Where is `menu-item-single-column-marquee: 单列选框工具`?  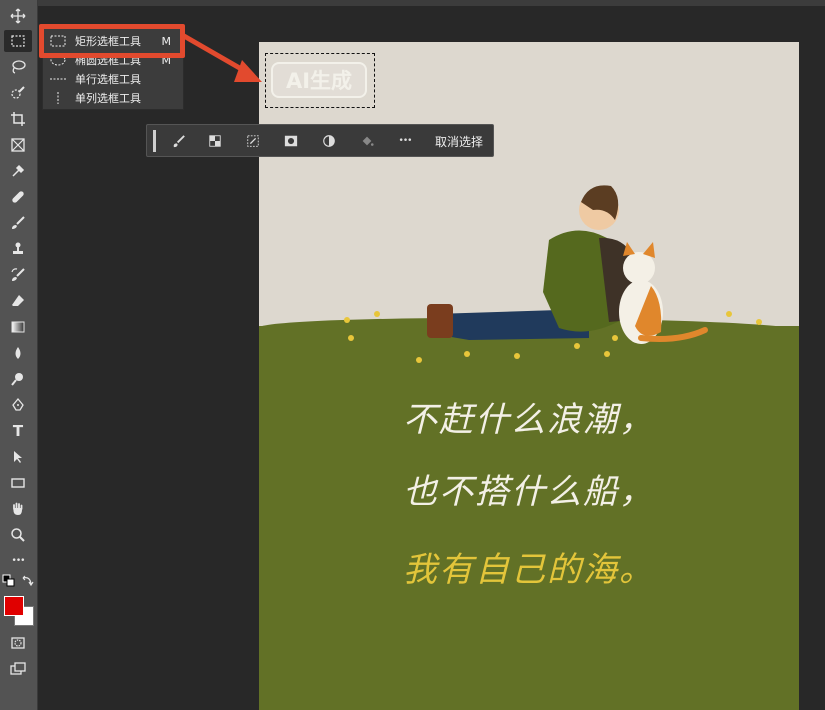 menu-item-single-column-marquee: 单列选框工具 is located at coordinates (115, 98).